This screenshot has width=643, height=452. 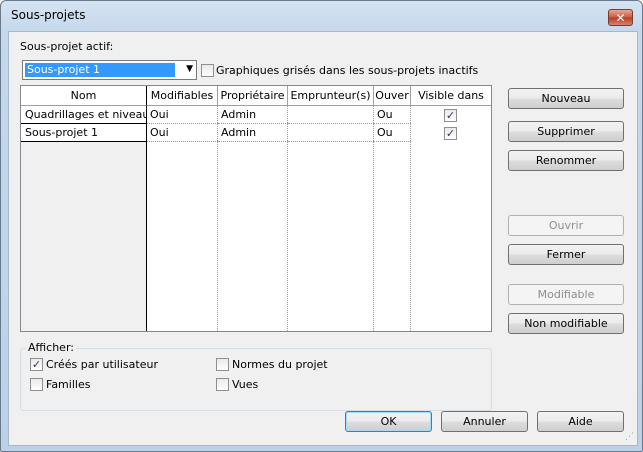 What do you see at coordinates (100, 70) in the screenshot?
I see `active-subproject-value: Sous-projet 1` at bounding box center [100, 70].